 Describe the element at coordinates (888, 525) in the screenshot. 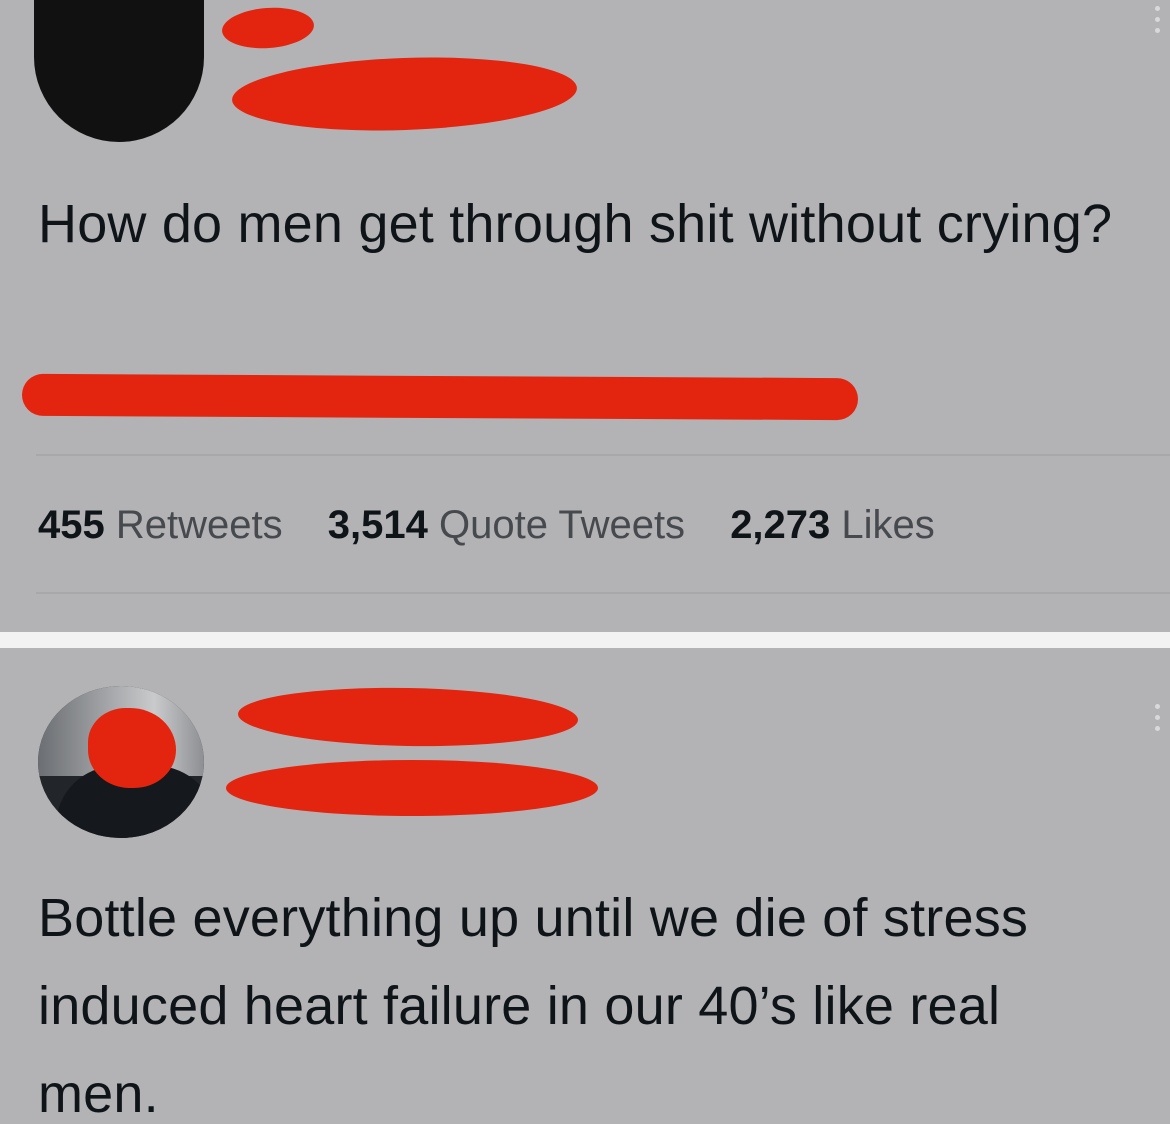

I see `likes-label: Likes` at that location.